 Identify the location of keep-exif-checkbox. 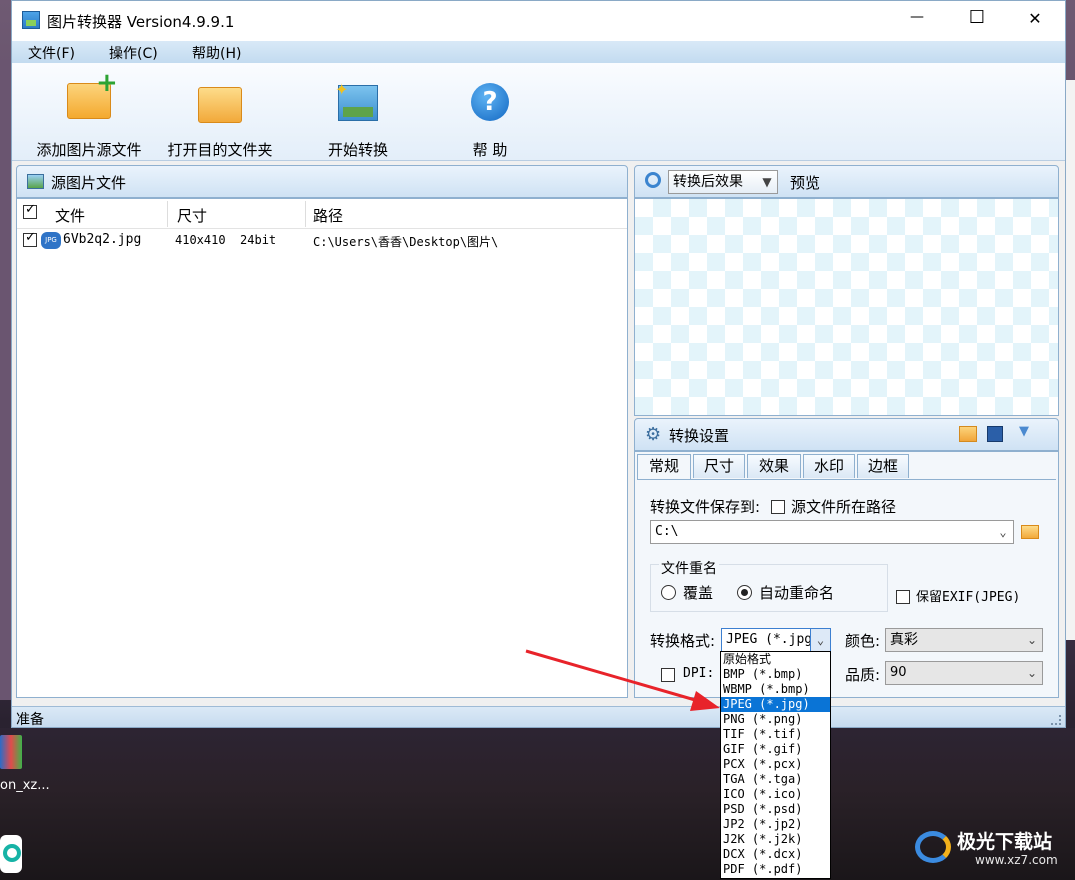
(903, 597).